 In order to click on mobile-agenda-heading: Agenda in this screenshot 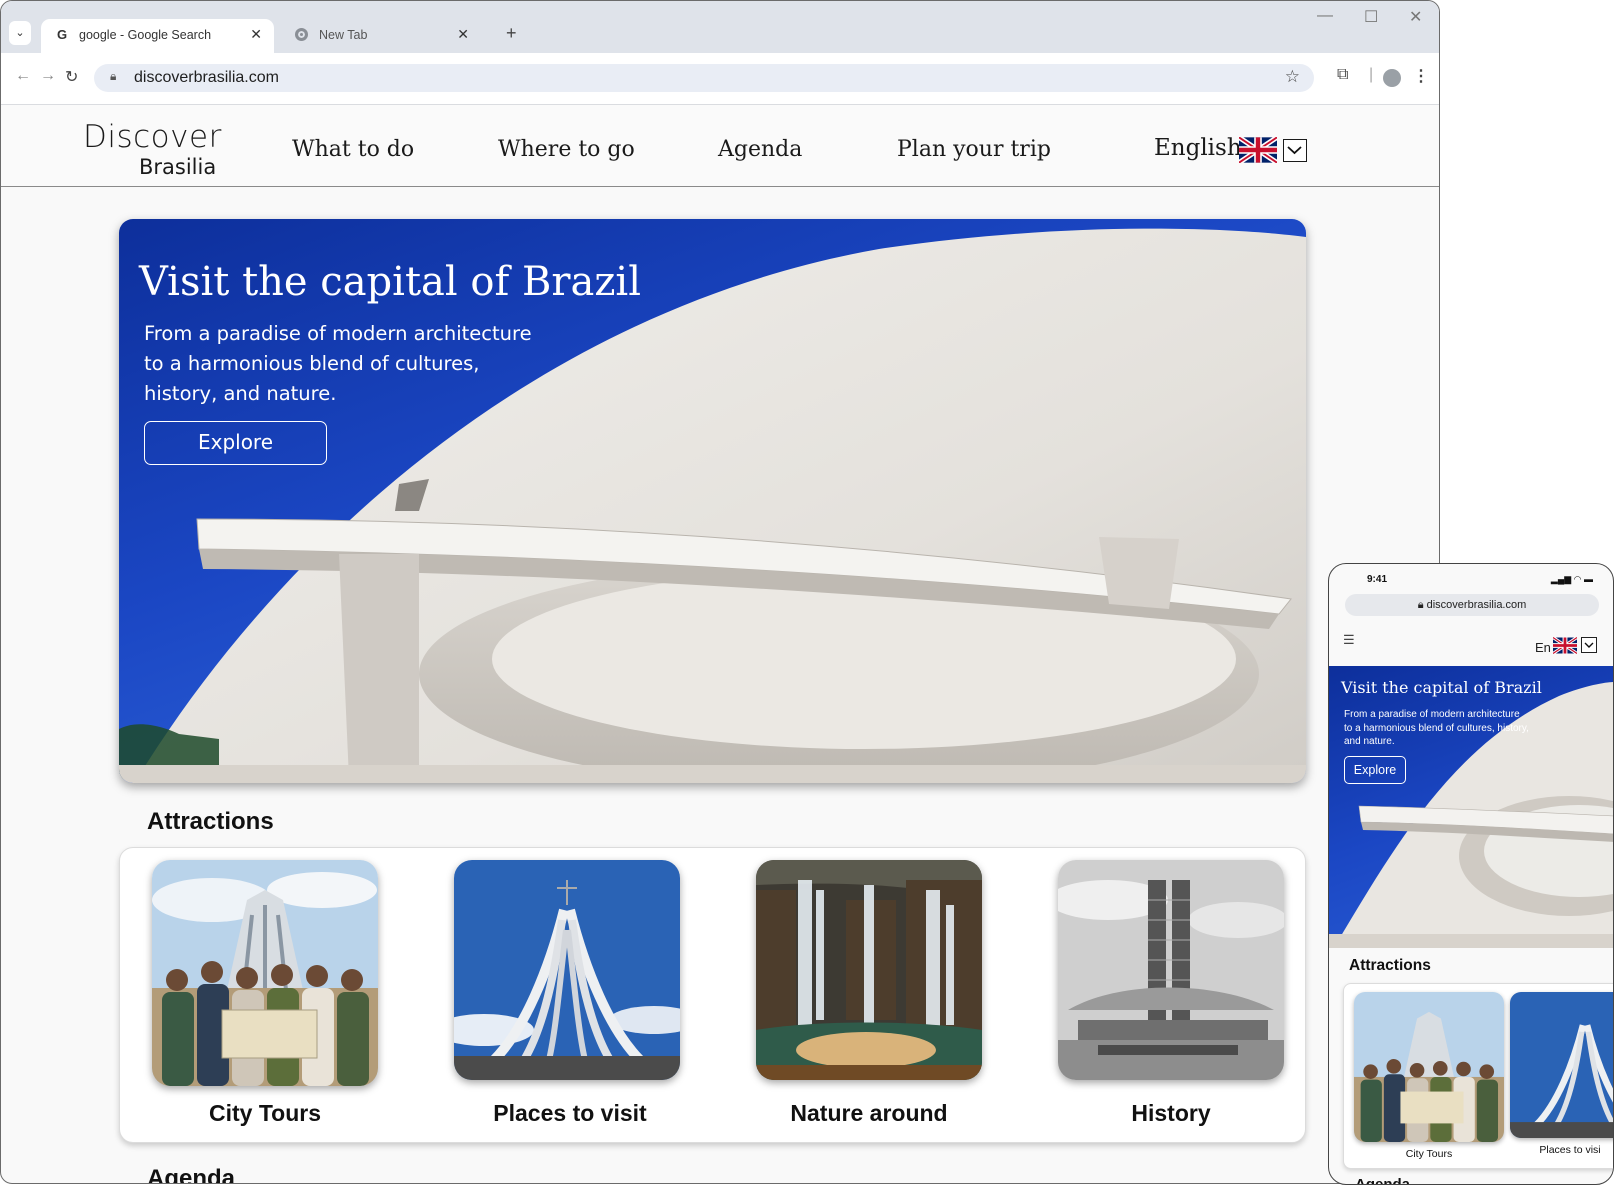, I will do `click(1383, 1180)`.